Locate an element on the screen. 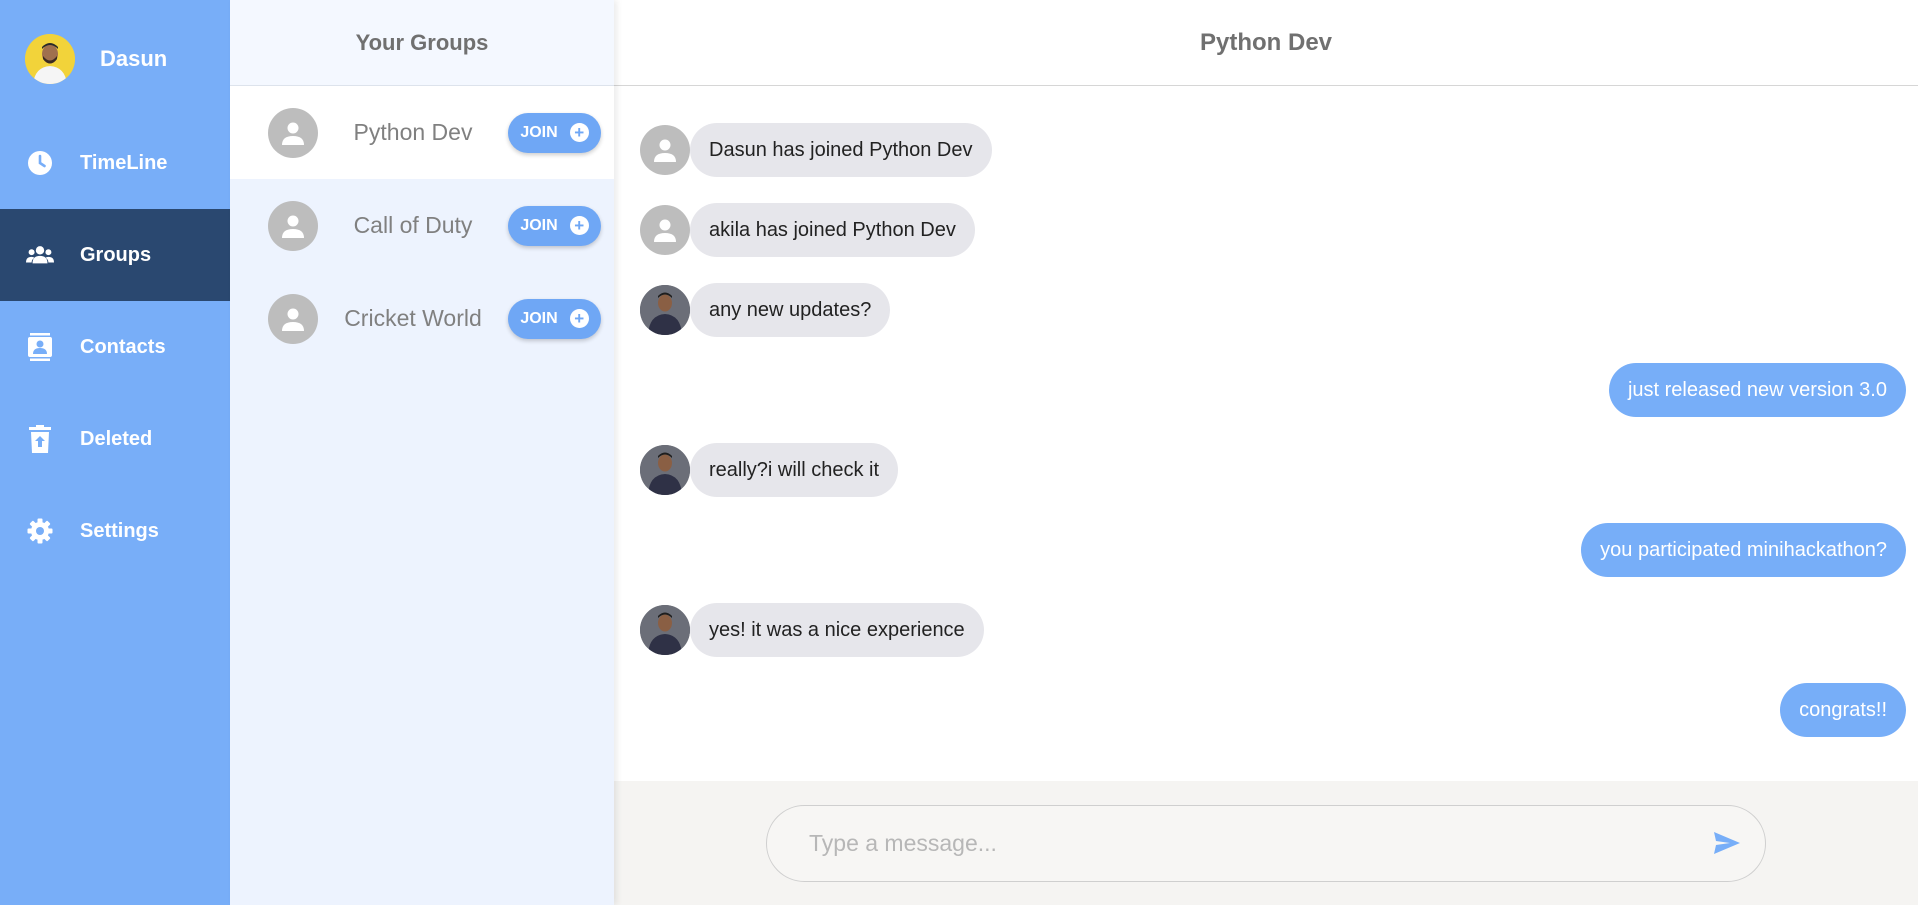 Image resolution: width=1918 pixels, height=905 pixels. user-avatar is located at coordinates (50, 58).